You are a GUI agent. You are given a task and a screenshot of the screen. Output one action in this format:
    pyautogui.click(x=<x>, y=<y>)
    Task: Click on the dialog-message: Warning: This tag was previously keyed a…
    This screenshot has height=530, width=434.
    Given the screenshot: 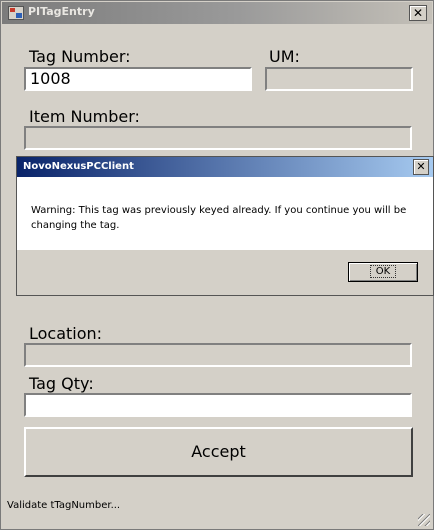 What is the action you would take?
    pyautogui.click(x=219, y=218)
    